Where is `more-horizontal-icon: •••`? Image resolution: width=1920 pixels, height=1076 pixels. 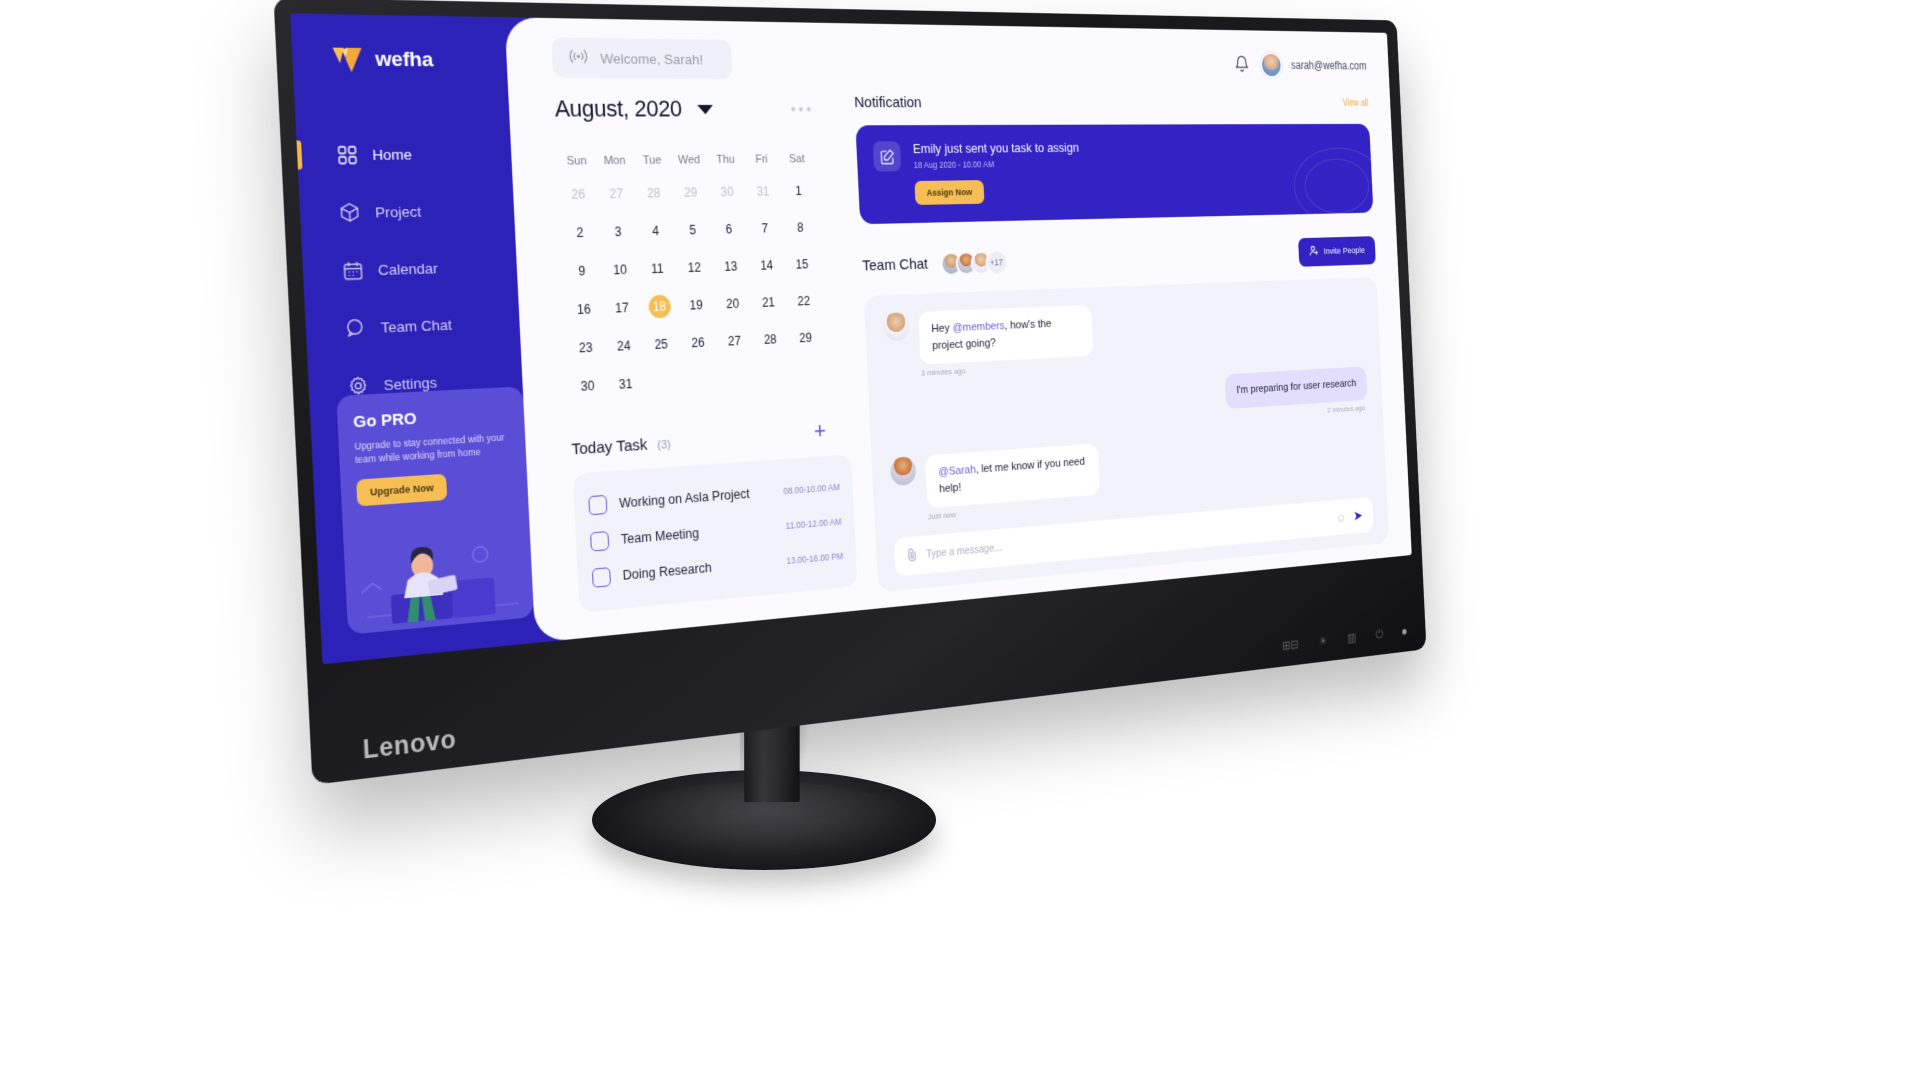
more-horizontal-icon: ••• is located at coordinates (802, 108).